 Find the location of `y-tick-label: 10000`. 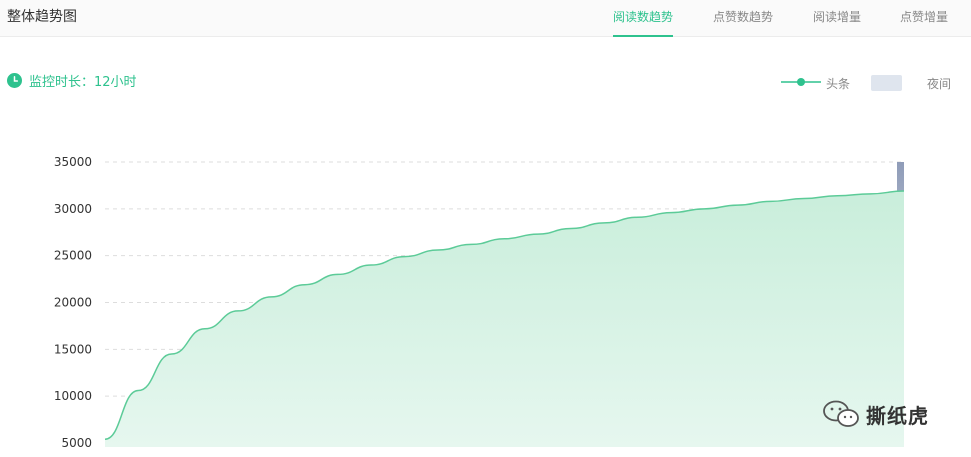

y-tick-label: 10000 is located at coordinates (73, 396).